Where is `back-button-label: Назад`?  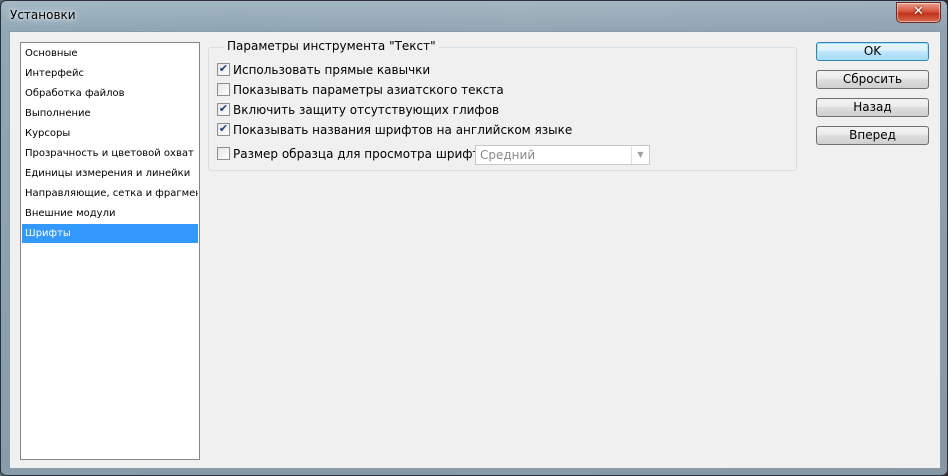 back-button-label: Назад is located at coordinates (872, 107).